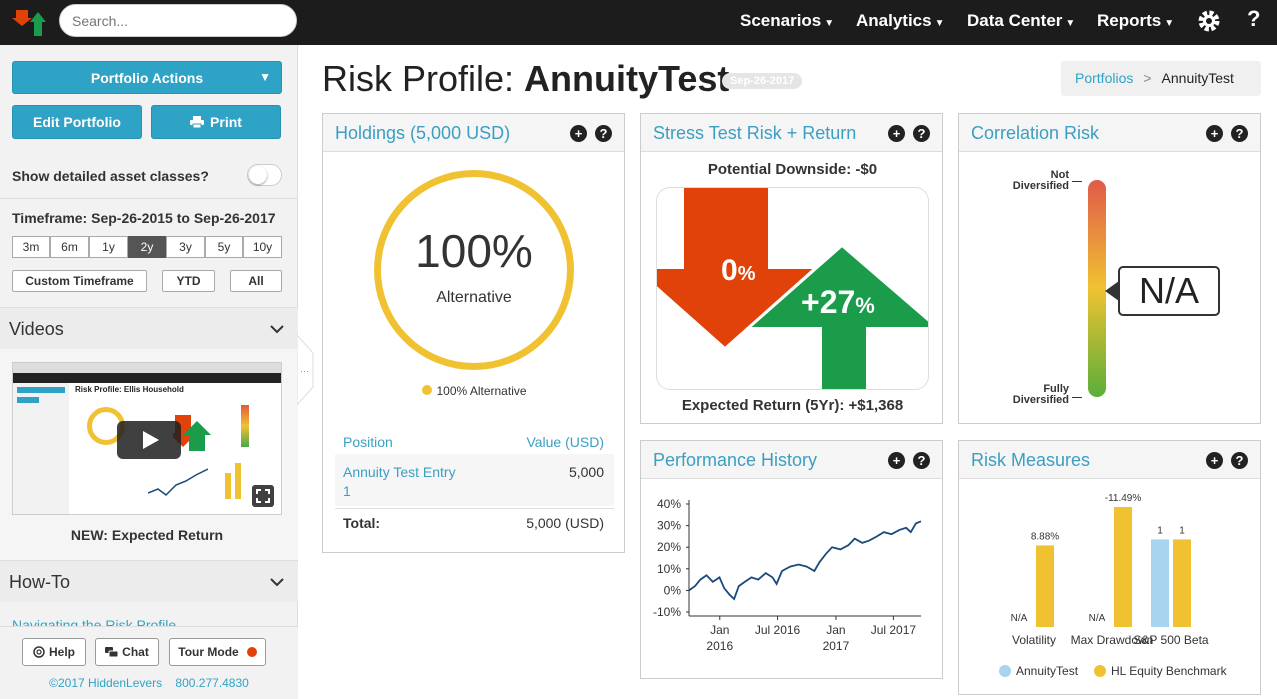  Describe the element at coordinates (69, 247) in the screenshot. I see `timeframe-6m-button: 6m` at that location.